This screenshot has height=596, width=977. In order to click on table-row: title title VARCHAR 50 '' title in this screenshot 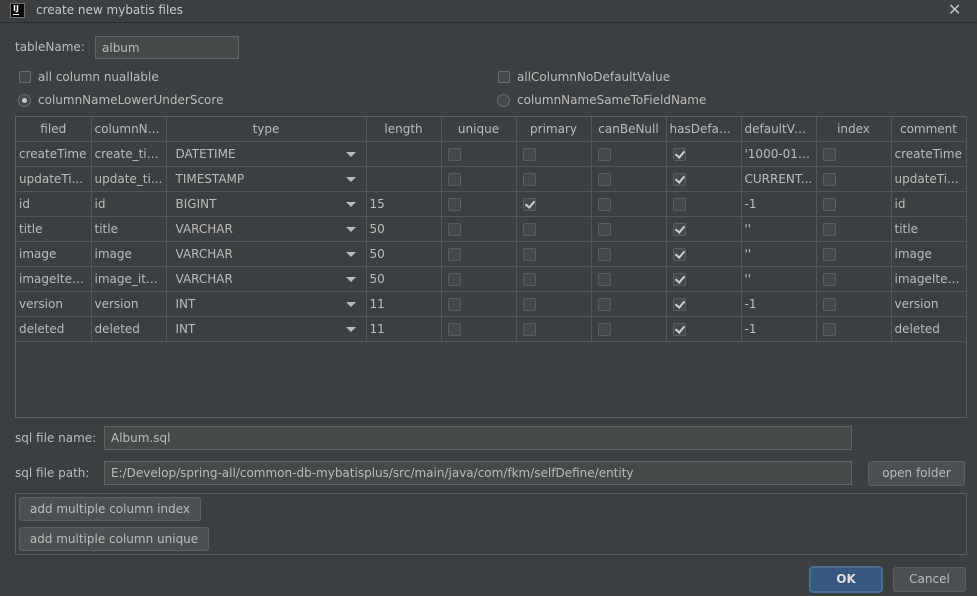, I will do `click(491, 229)`.